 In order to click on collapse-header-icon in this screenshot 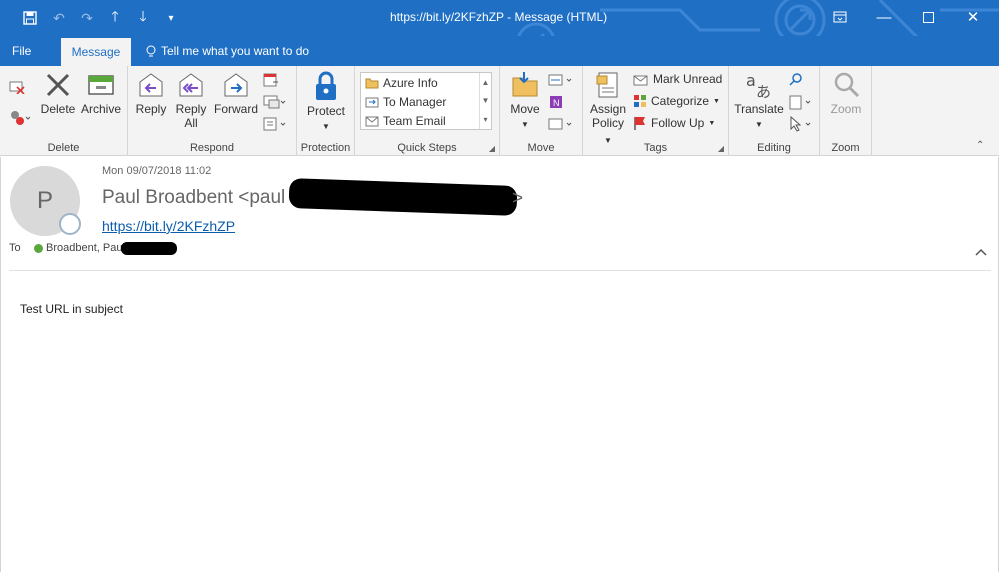, I will do `click(981, 252)`.